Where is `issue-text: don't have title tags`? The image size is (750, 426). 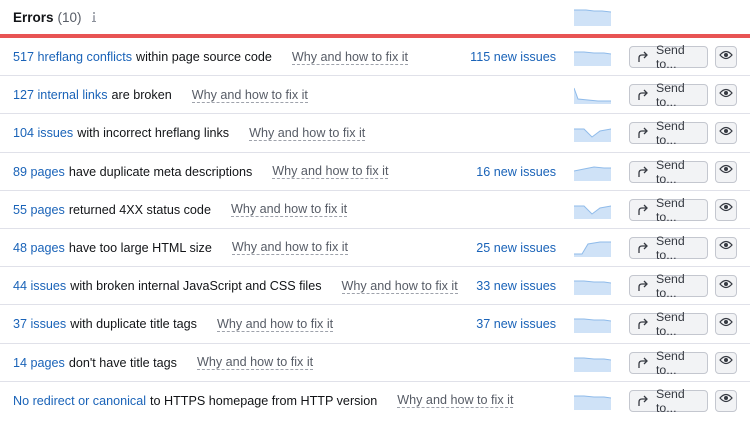
issue-text: don't have title tags is located at coordinates (122, 362).